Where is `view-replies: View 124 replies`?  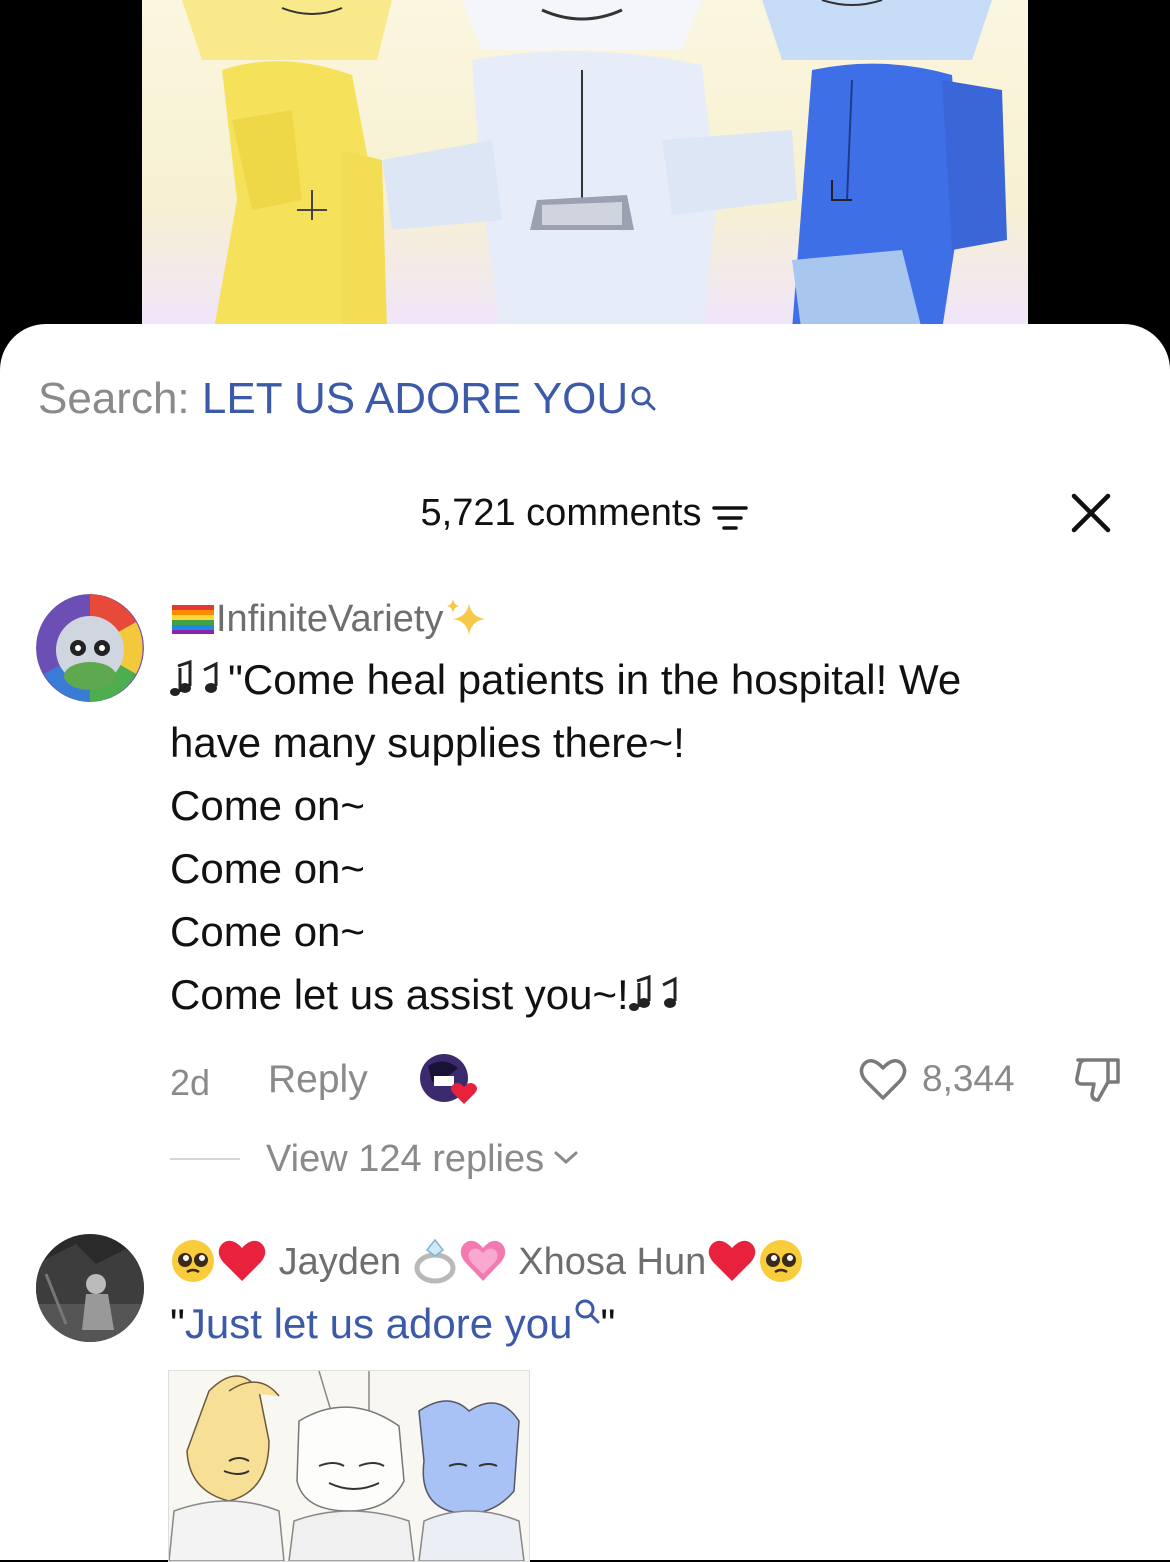 view-replies: View 124 replies is located at coordinates (375, 1159).